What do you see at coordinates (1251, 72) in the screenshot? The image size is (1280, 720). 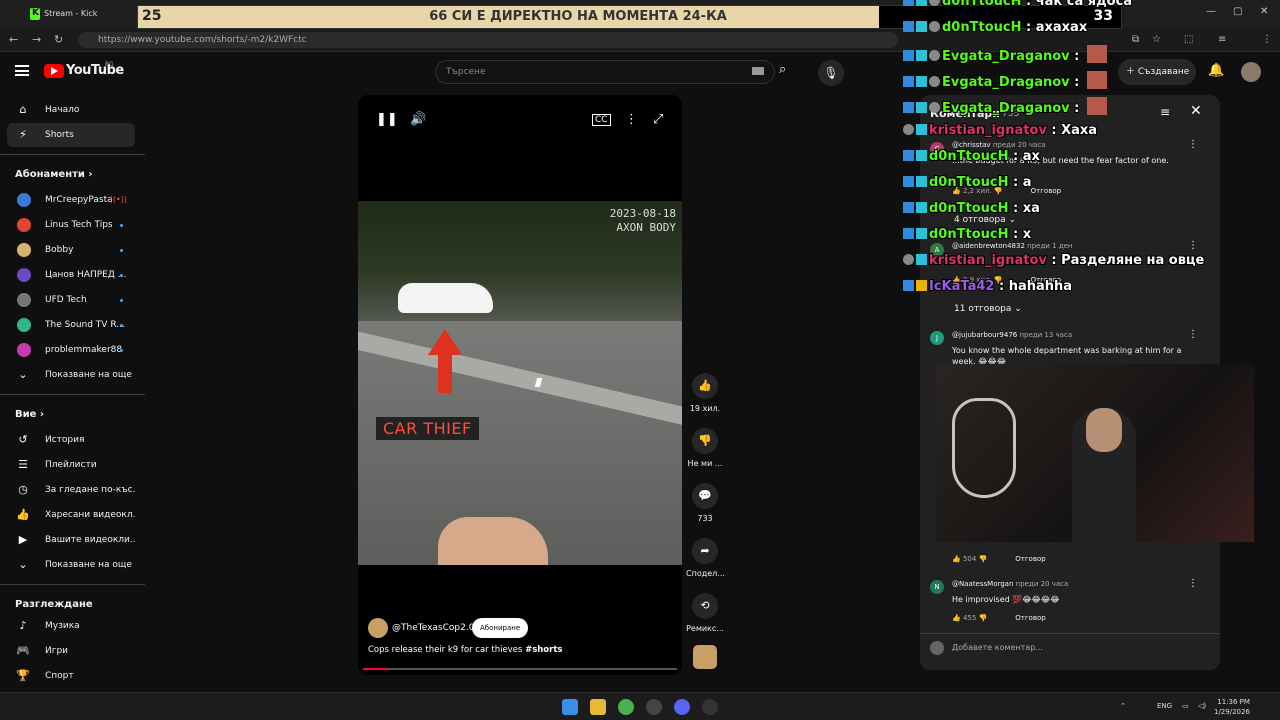 I see `account-avatar` at bounding box center [1251, 72].